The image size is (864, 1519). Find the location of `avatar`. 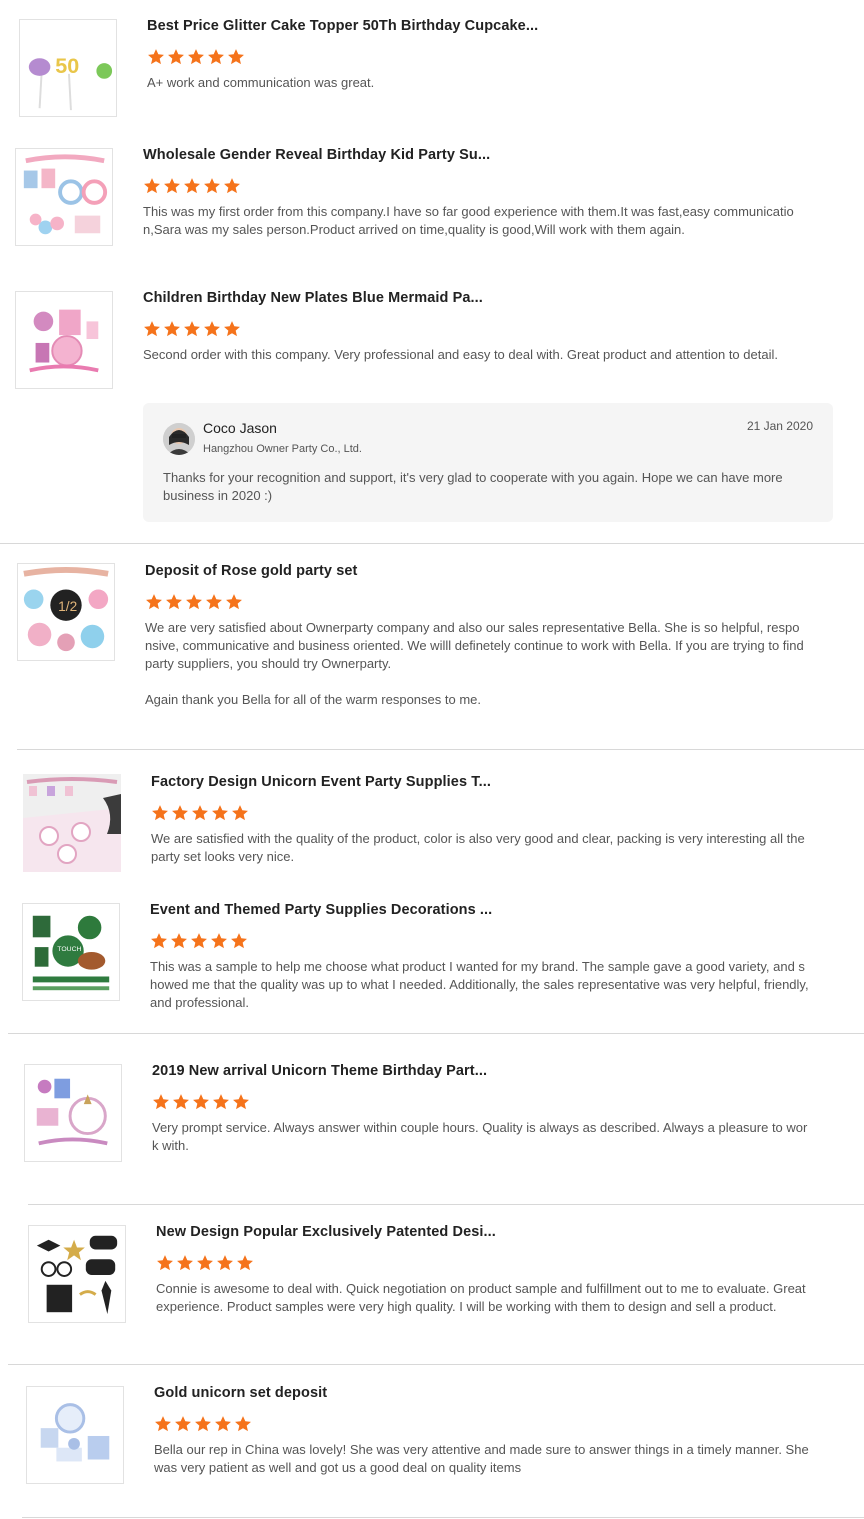

avatar is located at coordinates (179, 439).